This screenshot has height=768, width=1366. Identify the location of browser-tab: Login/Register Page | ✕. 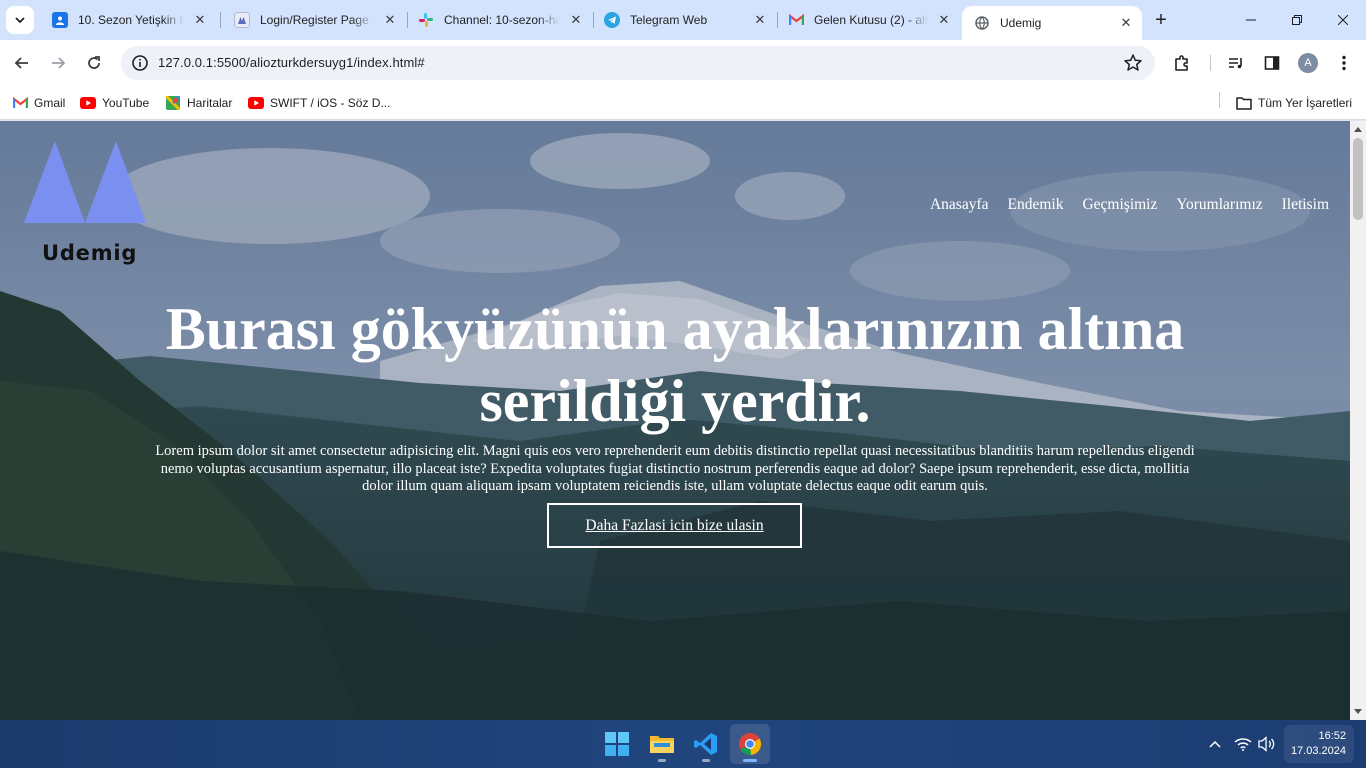
(314, 20).